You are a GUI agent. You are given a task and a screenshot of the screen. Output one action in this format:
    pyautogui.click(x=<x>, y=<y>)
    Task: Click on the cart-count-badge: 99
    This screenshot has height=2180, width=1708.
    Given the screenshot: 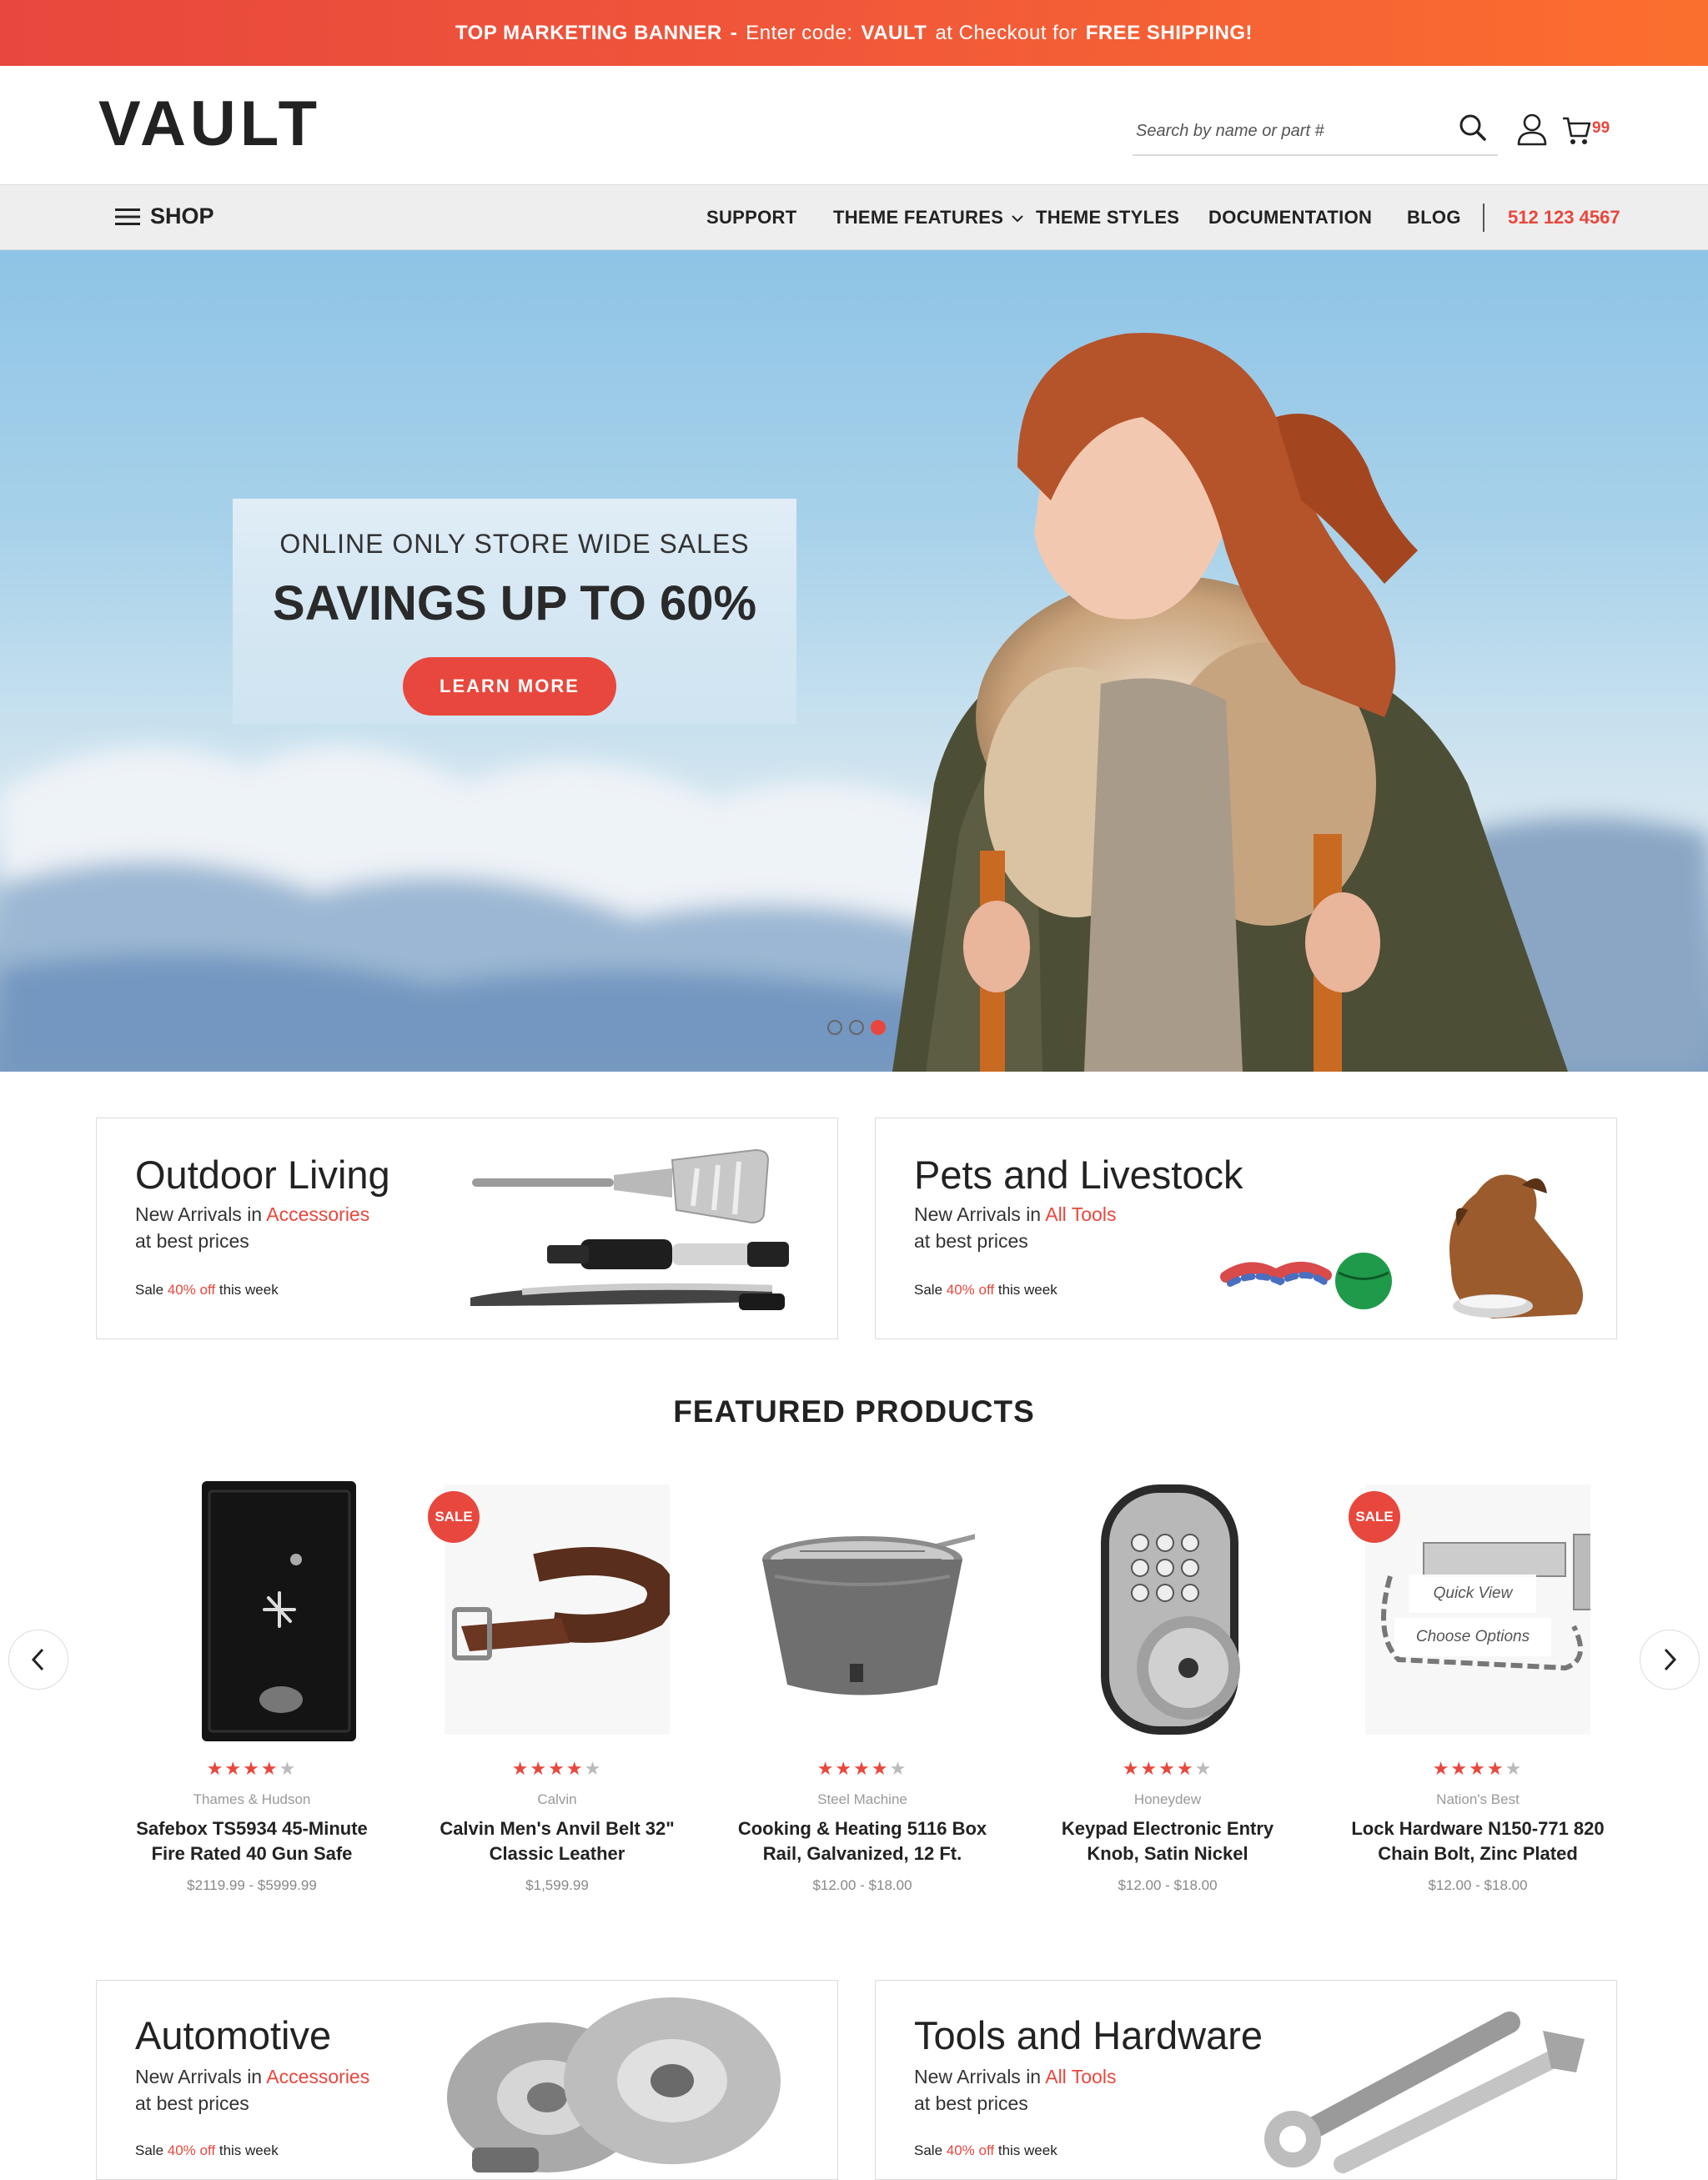 What is the action you would take?
    pyautogui.click(x=1601, y=128)
    